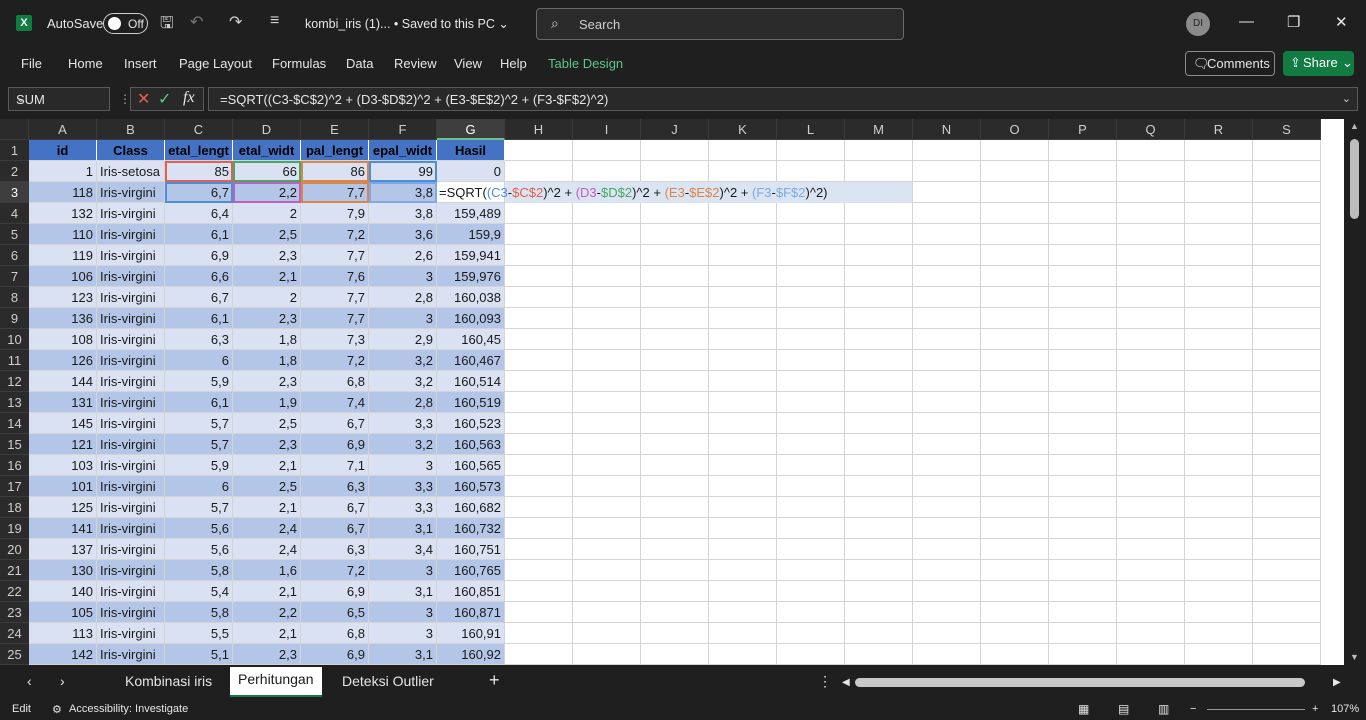 Image resolution: width=1366 pixels, height=720 pixels. I want to click on table-header-cell: etal_widt, so click(267, 150).